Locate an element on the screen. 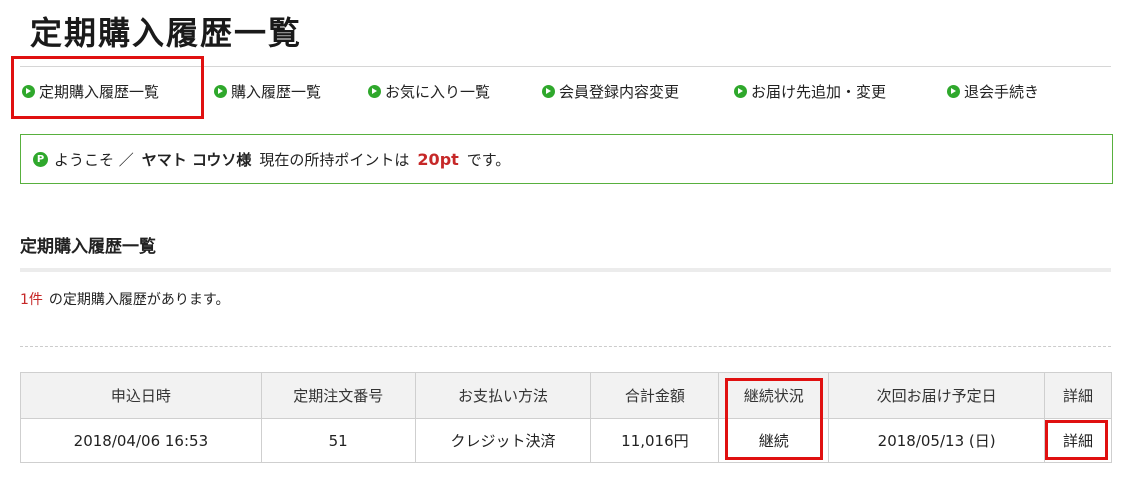 The width and height of the screenshot is (1123, 481). table-header-row: 申込日時 定期注文番号 お支払い方法 合計金額 継続状況 次回お届け予定日 詳細 is located at coordinates (566, 395).